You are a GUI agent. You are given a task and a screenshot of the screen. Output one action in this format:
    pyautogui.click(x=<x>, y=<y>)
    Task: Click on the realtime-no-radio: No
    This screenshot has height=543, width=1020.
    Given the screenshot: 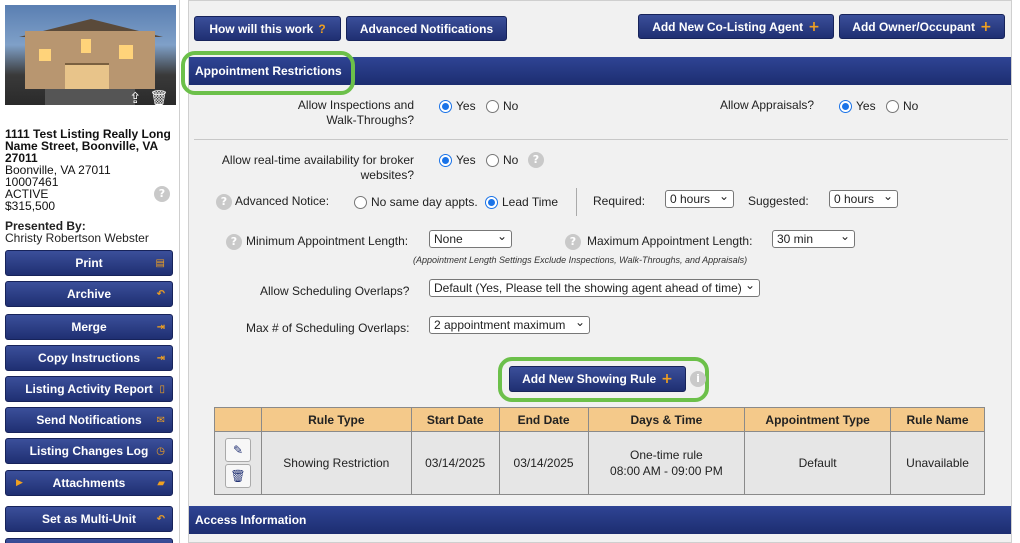 What is the action you would take?
    pyautogui.click(x=502, y=160)
    